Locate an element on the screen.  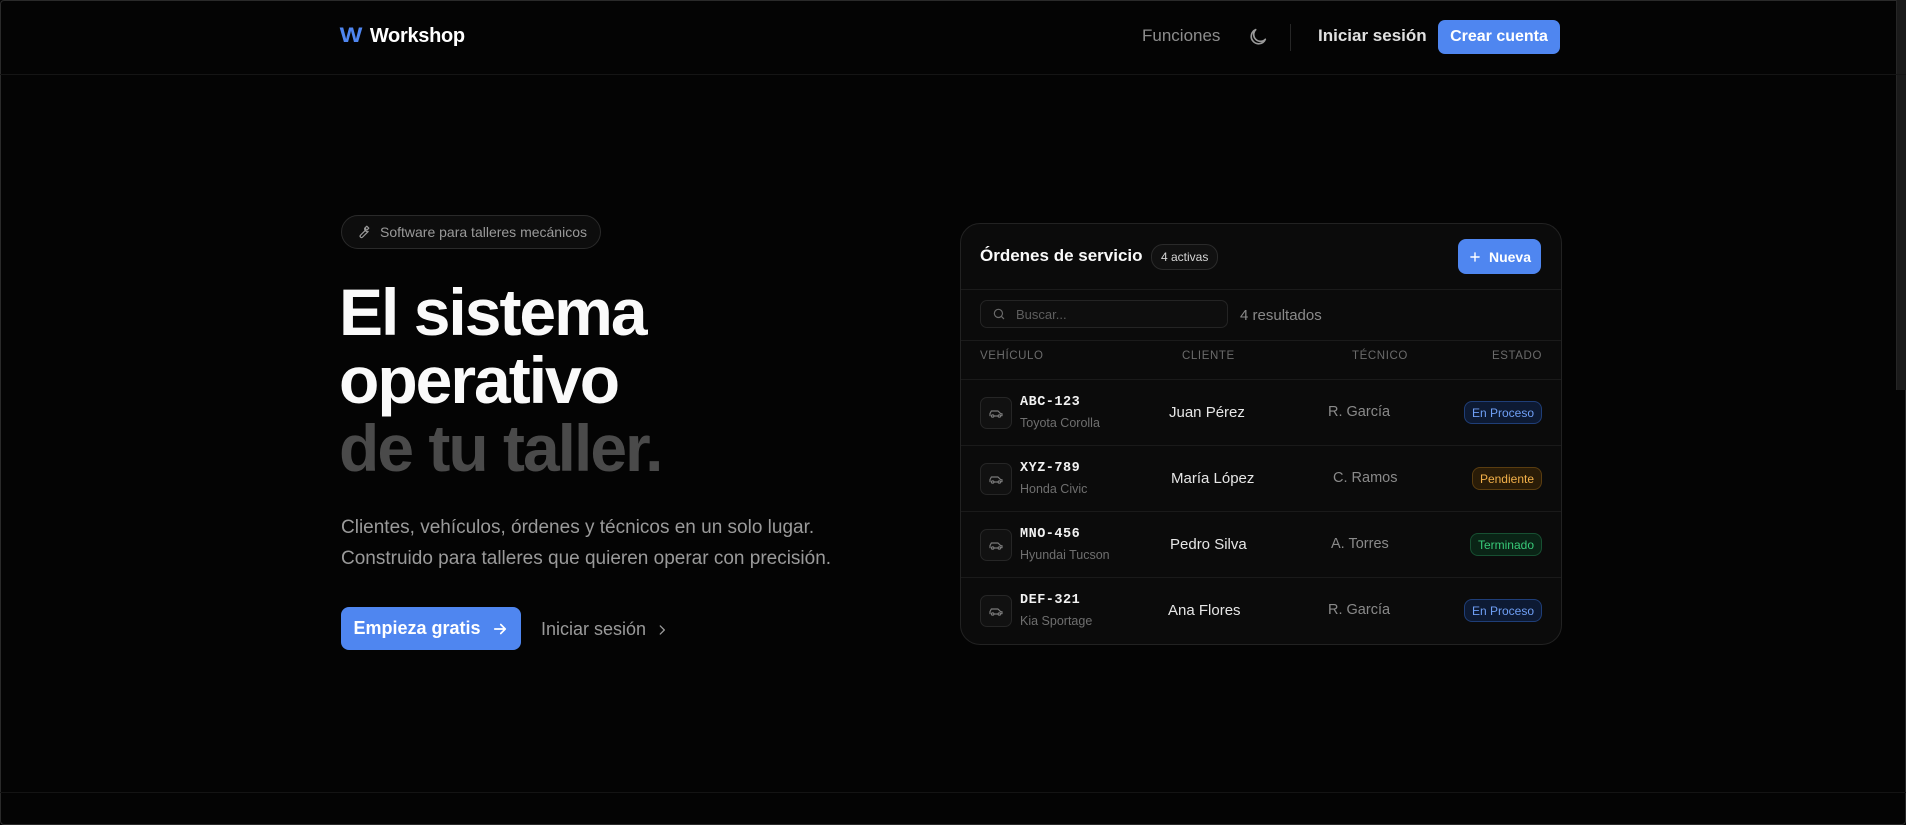
vehicle-model: Honda Civic is located at coordinates (1054, 489).